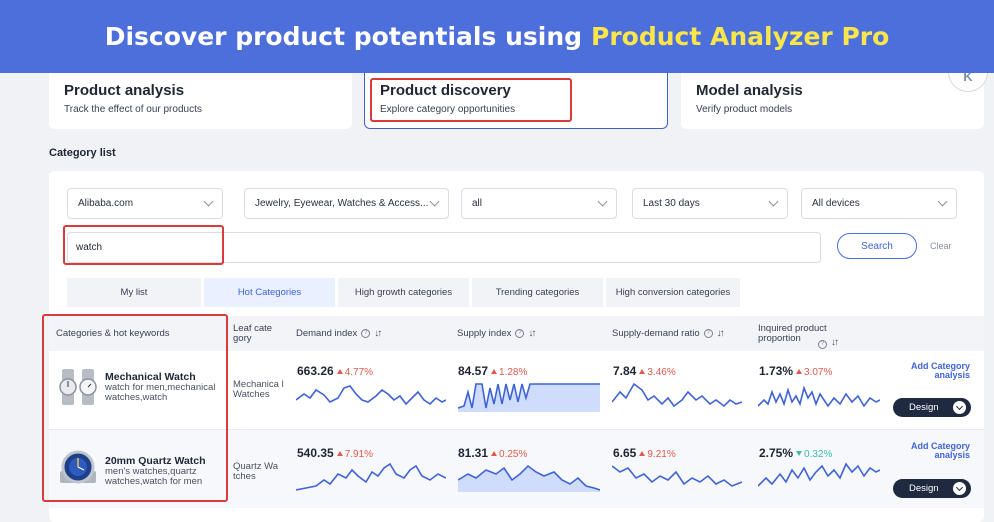  What do you see at coordinates (253, 333) in the screenshot?
I see `header-leaf: Leaf cate gory` at bounding box center [253, 333].